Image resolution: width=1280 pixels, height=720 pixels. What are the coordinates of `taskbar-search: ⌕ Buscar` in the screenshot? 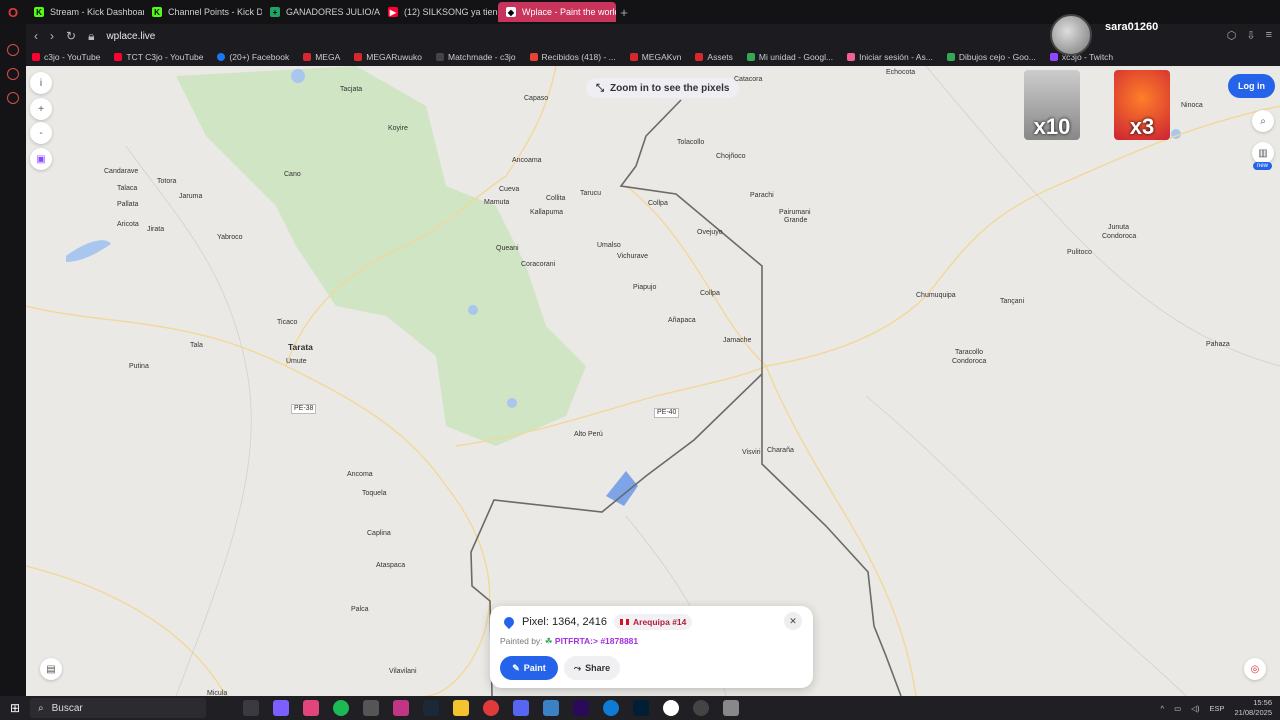 It's located at (118, 708).